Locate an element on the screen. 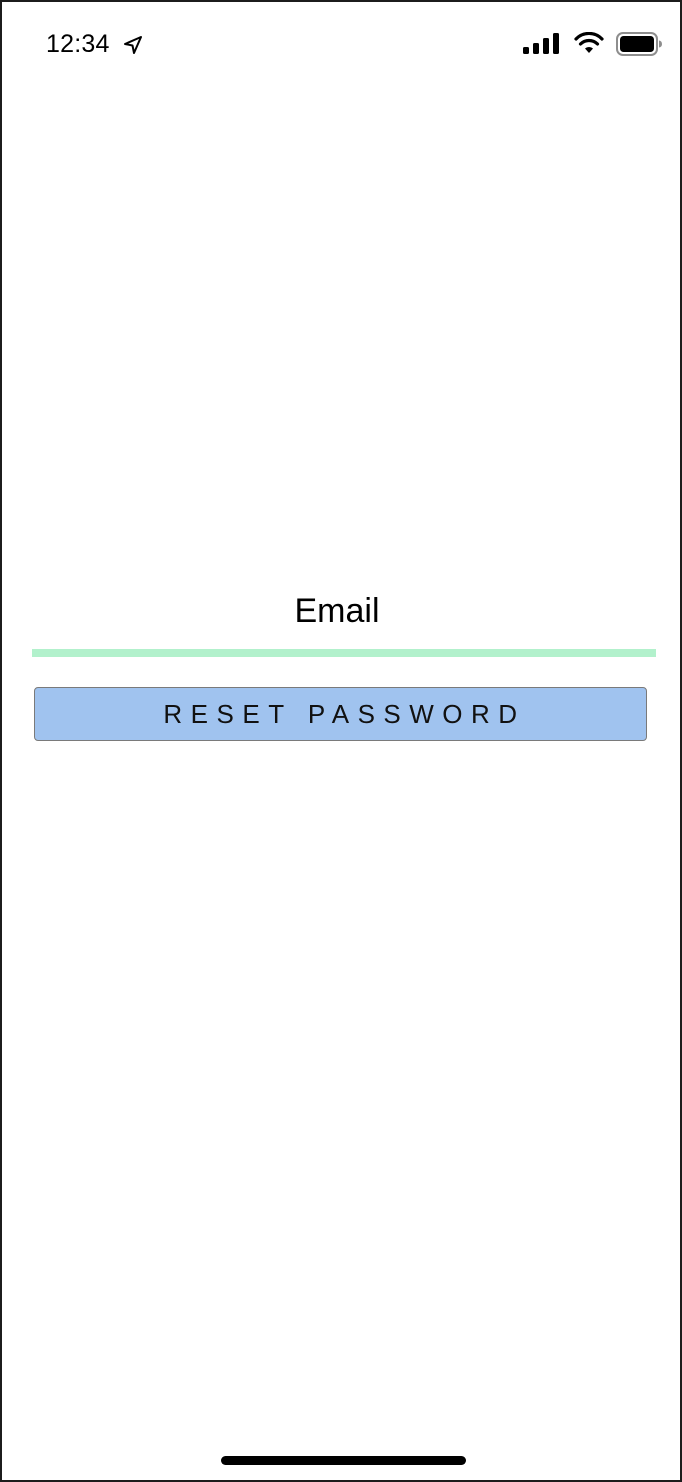 This screenshot has width=682, height=1482. battery-icon is located at coordinates (639, 44).